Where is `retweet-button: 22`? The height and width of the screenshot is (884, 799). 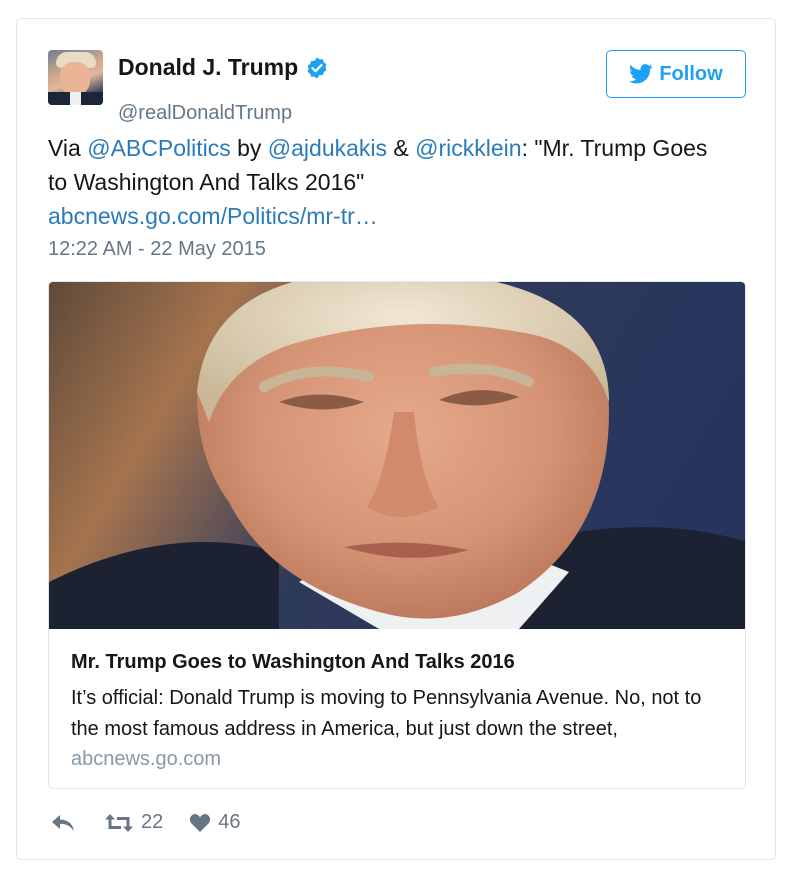 retweet-button: 22 is located at coordinates (133, 822).